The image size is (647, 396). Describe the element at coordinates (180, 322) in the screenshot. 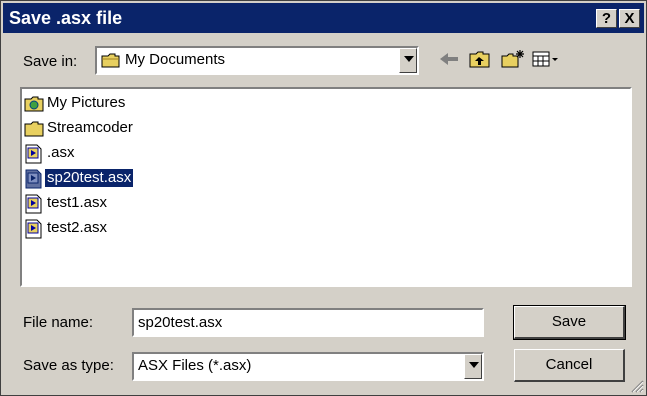

I see `file-name-value: sp20test.asx` at that location.